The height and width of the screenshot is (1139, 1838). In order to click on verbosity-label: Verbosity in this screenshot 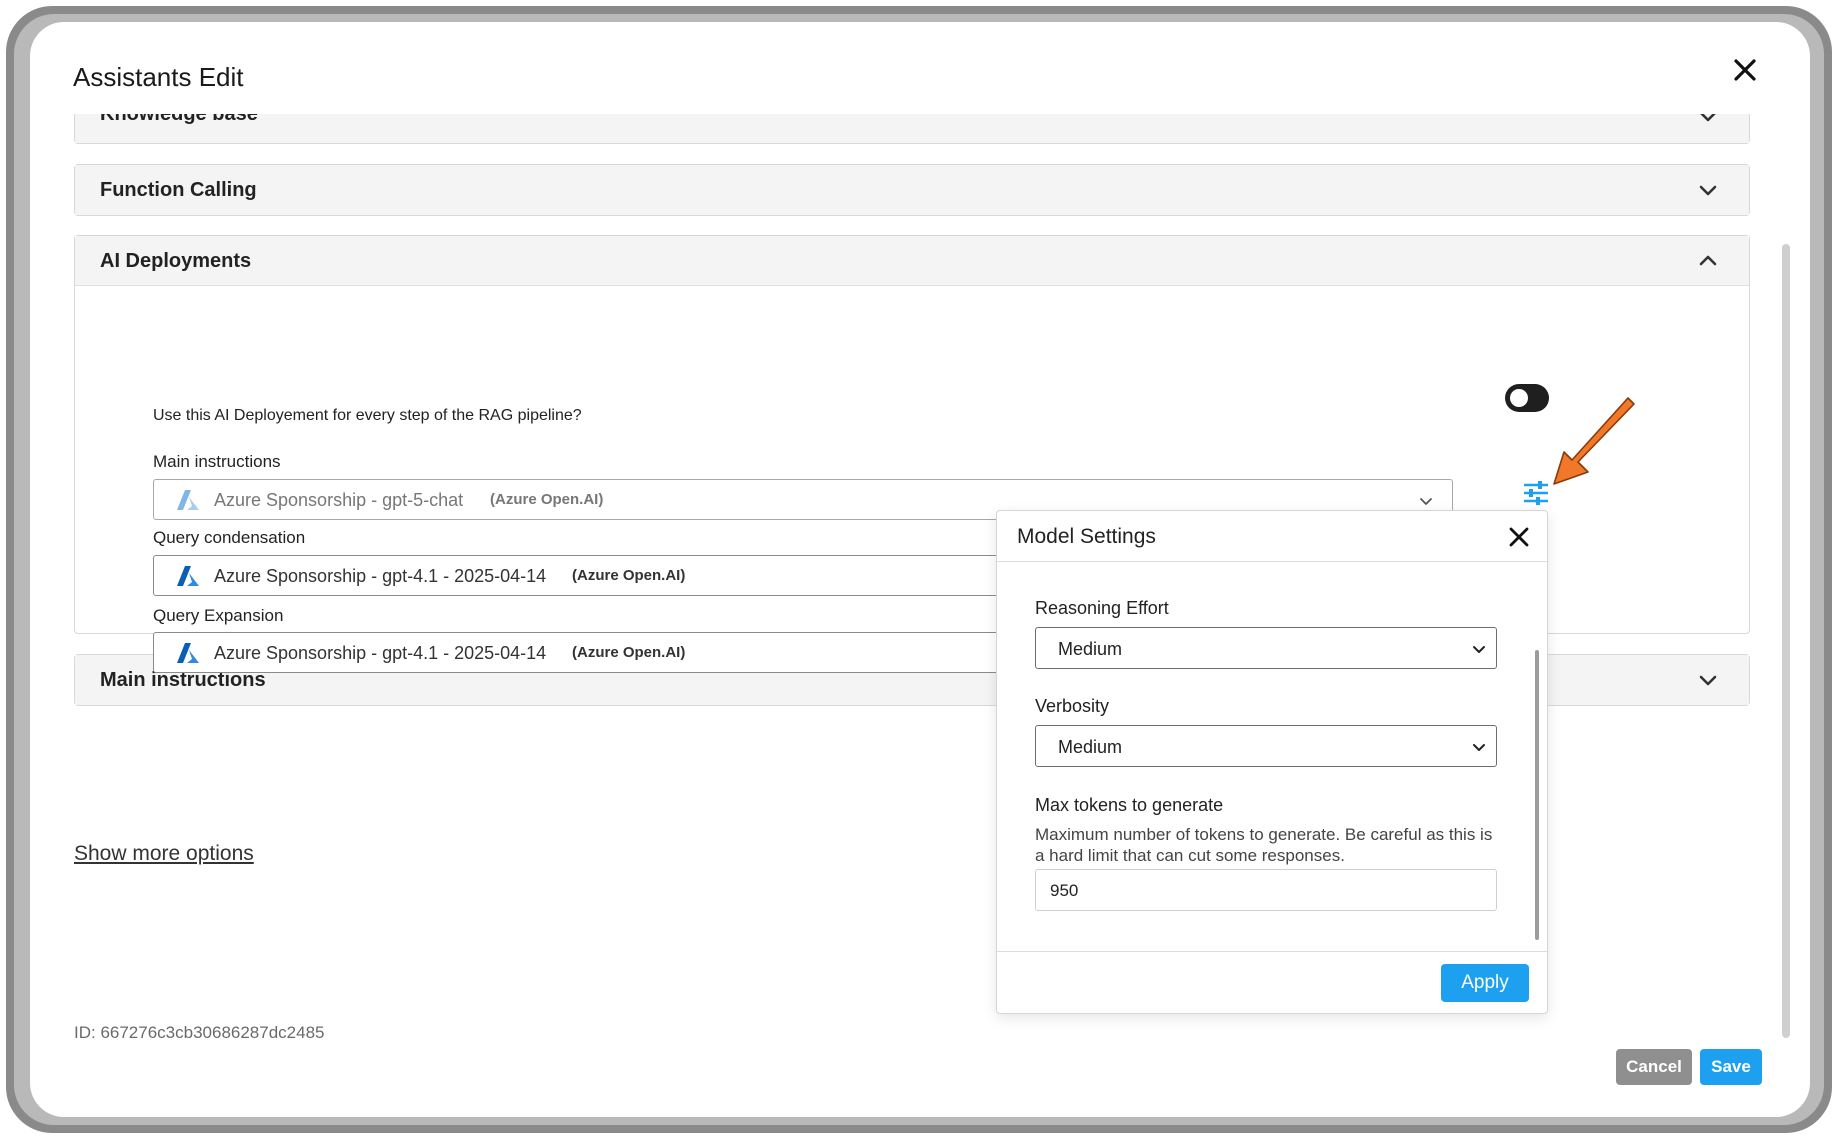, I will do `click(1072, 706)`.